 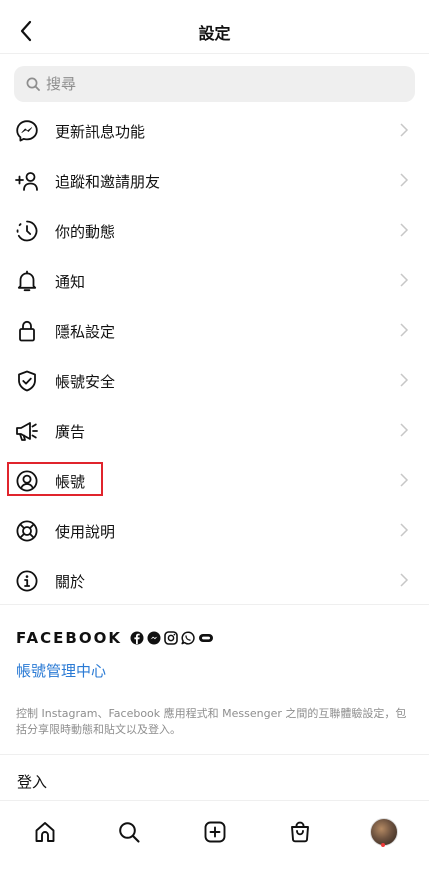 I want to click on menu-item-label: 追蹤和邀請朋友, so click(x=108, y=182).